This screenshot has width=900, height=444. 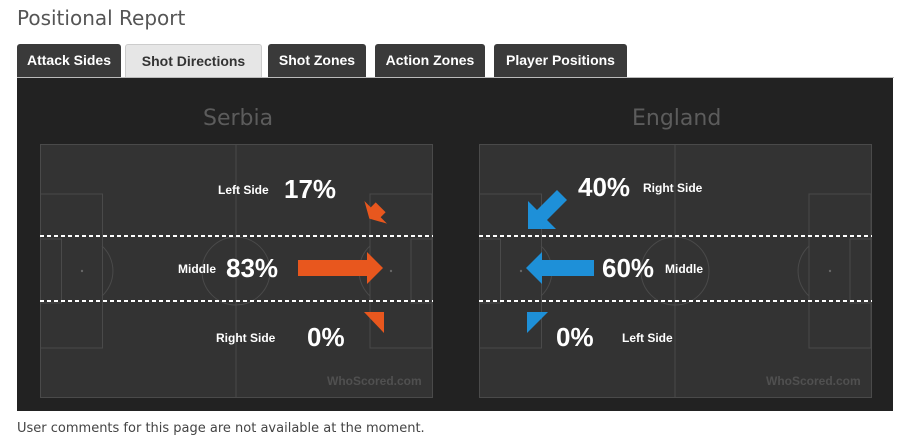 I want to click on serbia-middle-value: 83%, so click(x=252, y=268).